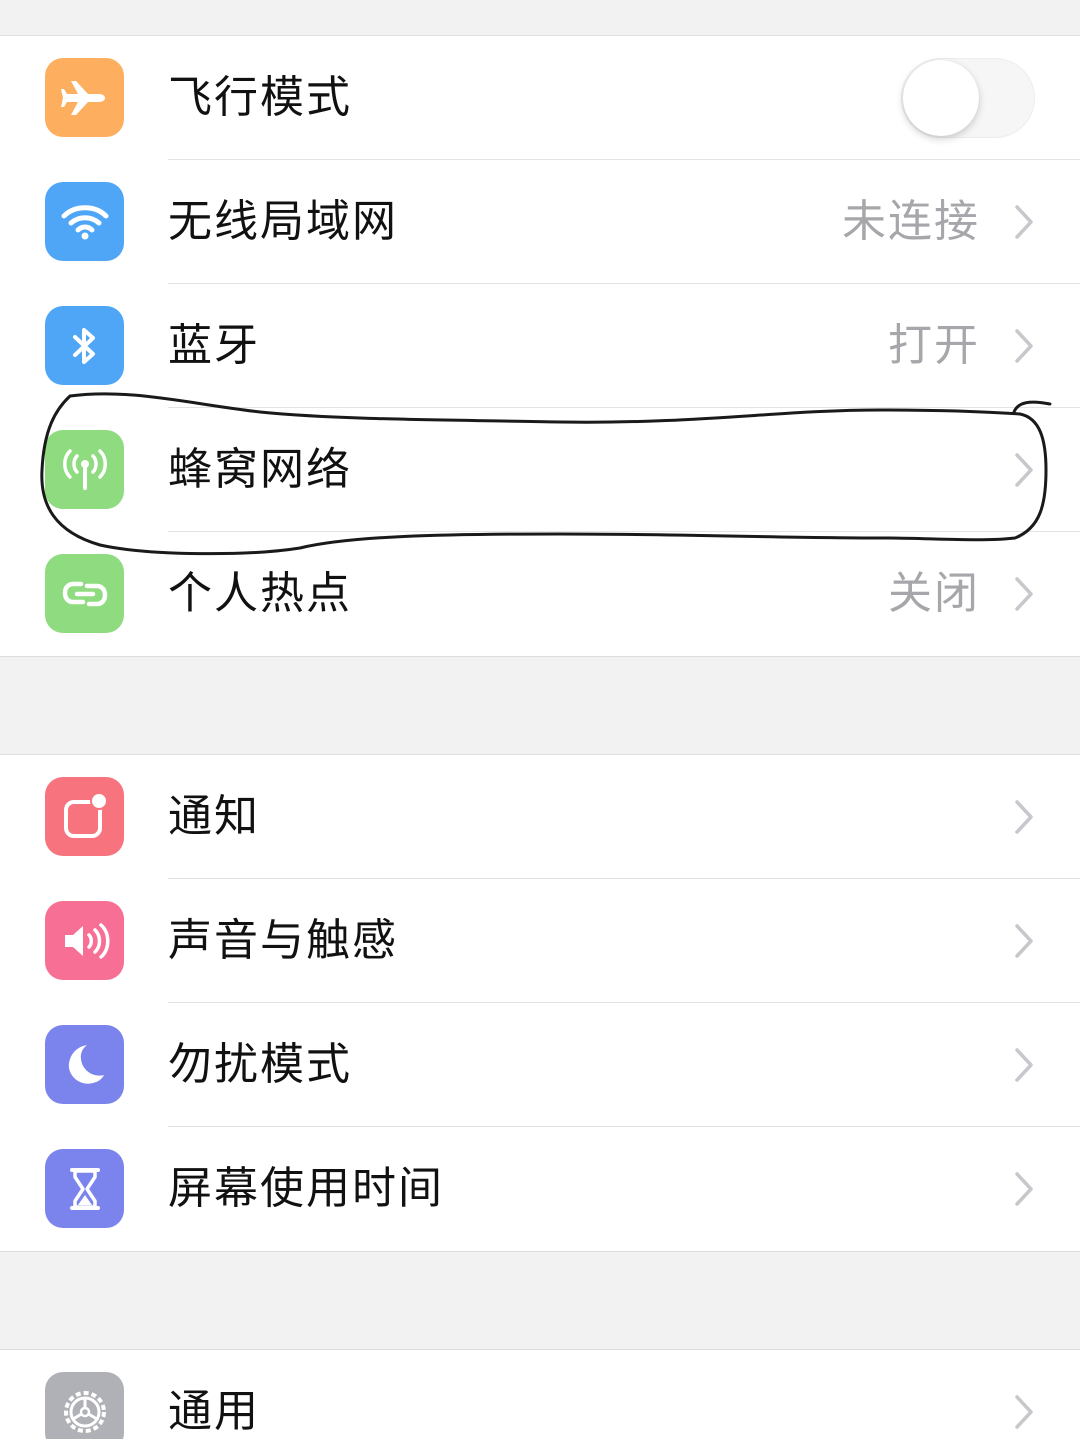  I want to click on speaker-icon, so click(84, 940).